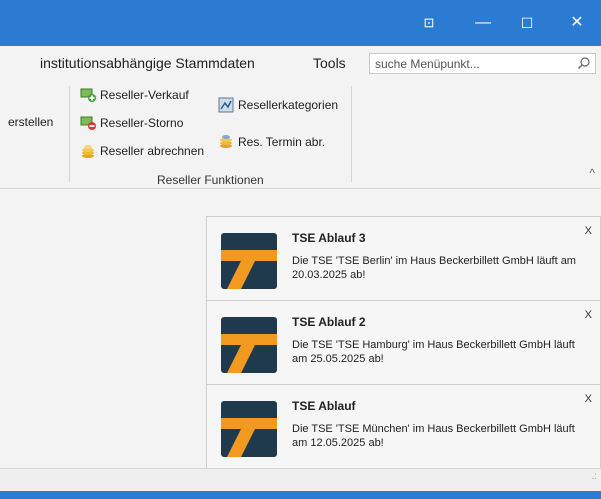 Image resolution: width=601 pixels, height=499 pixels. What do you see at coordinates (584, 63) in the screenshot?
I see `search-icon` at bounding box center [584, 63].